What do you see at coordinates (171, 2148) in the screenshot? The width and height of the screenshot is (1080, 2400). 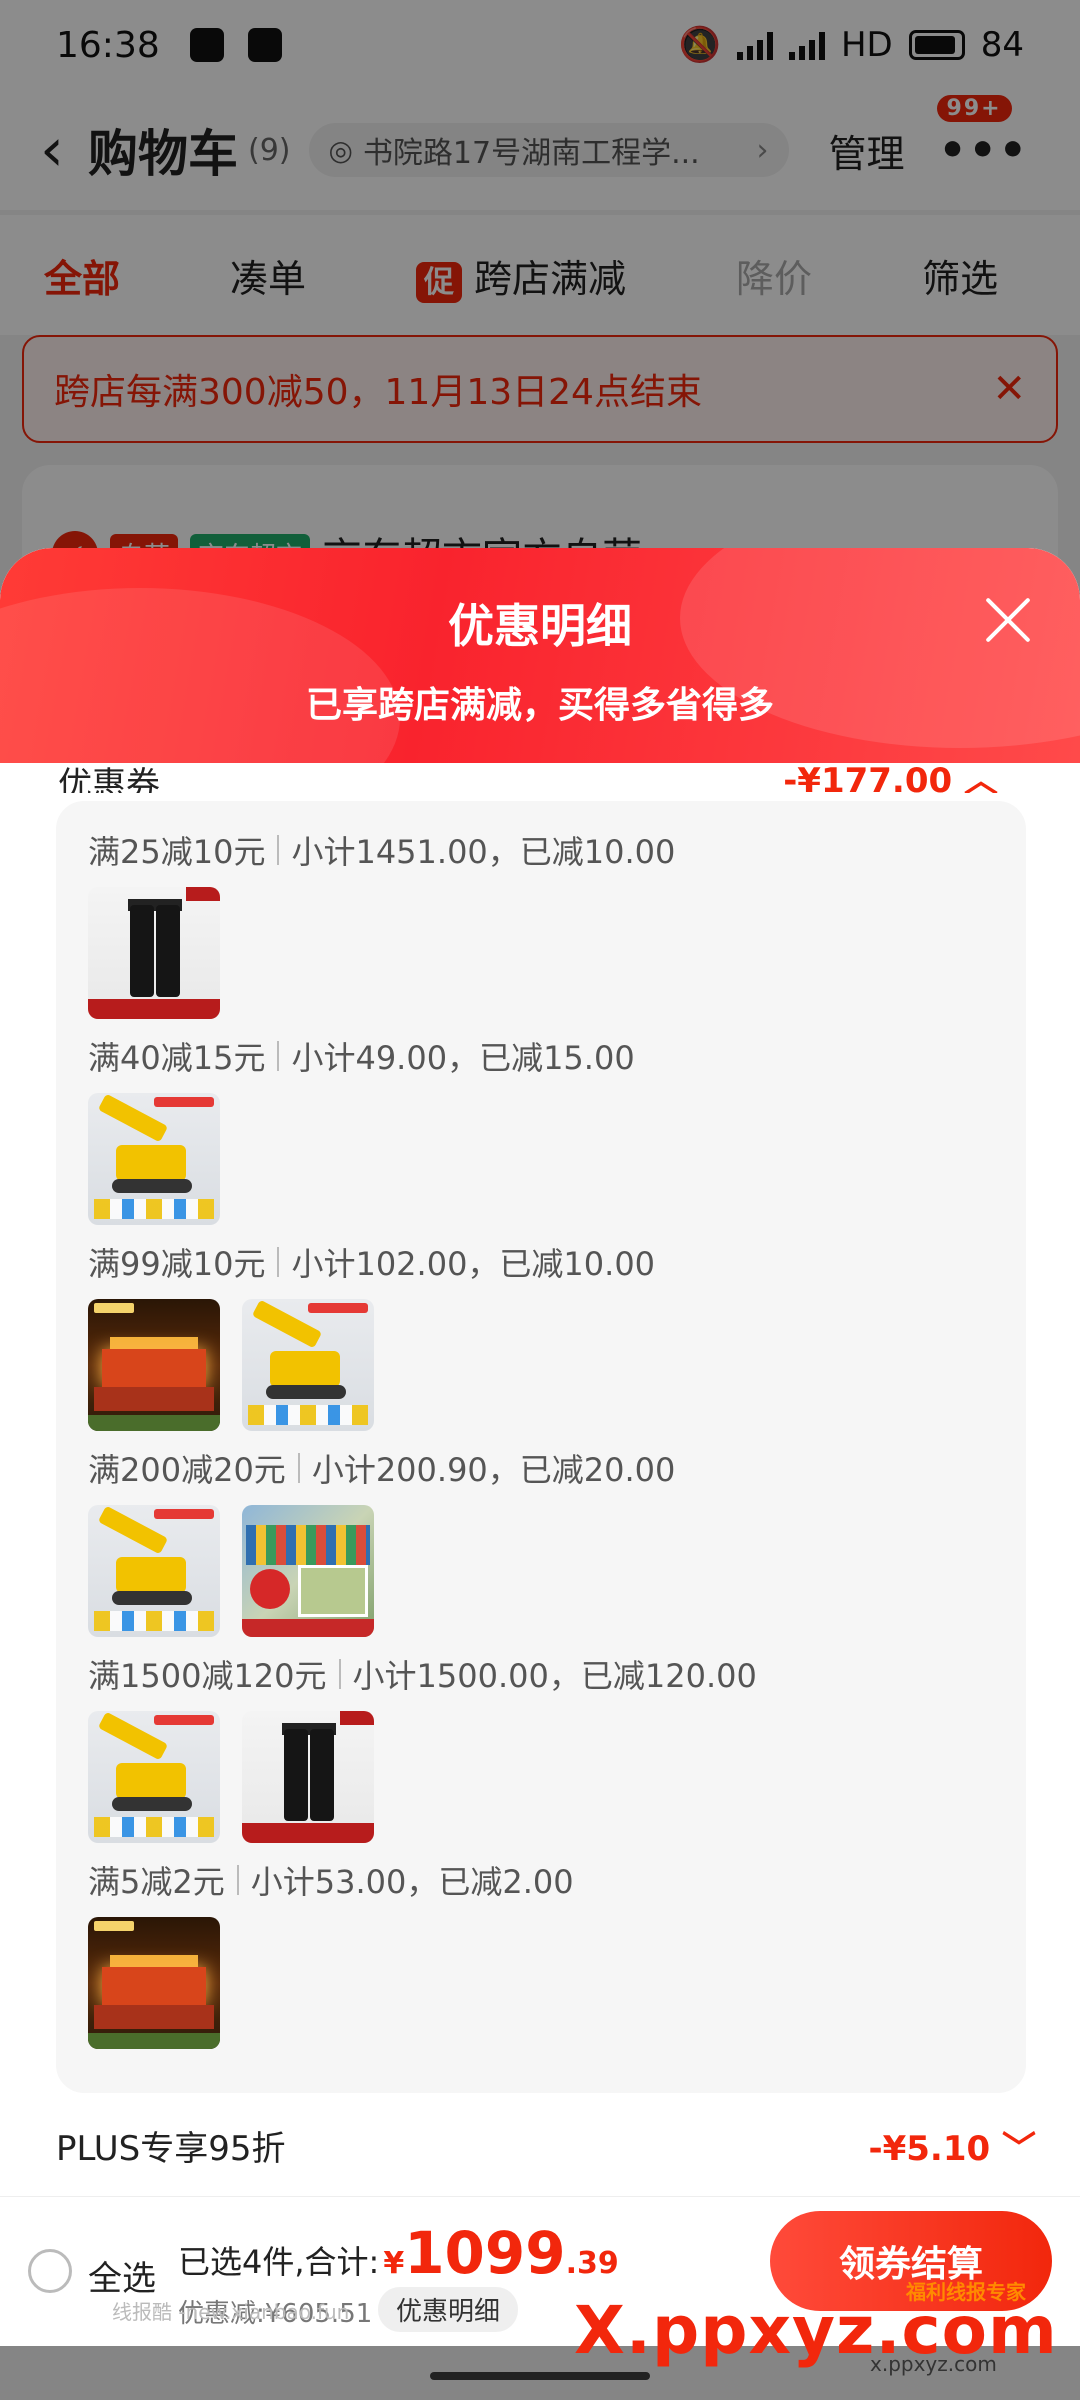 I see `plus-label: PLUS专享95折` at bounding box center [171, 2148].